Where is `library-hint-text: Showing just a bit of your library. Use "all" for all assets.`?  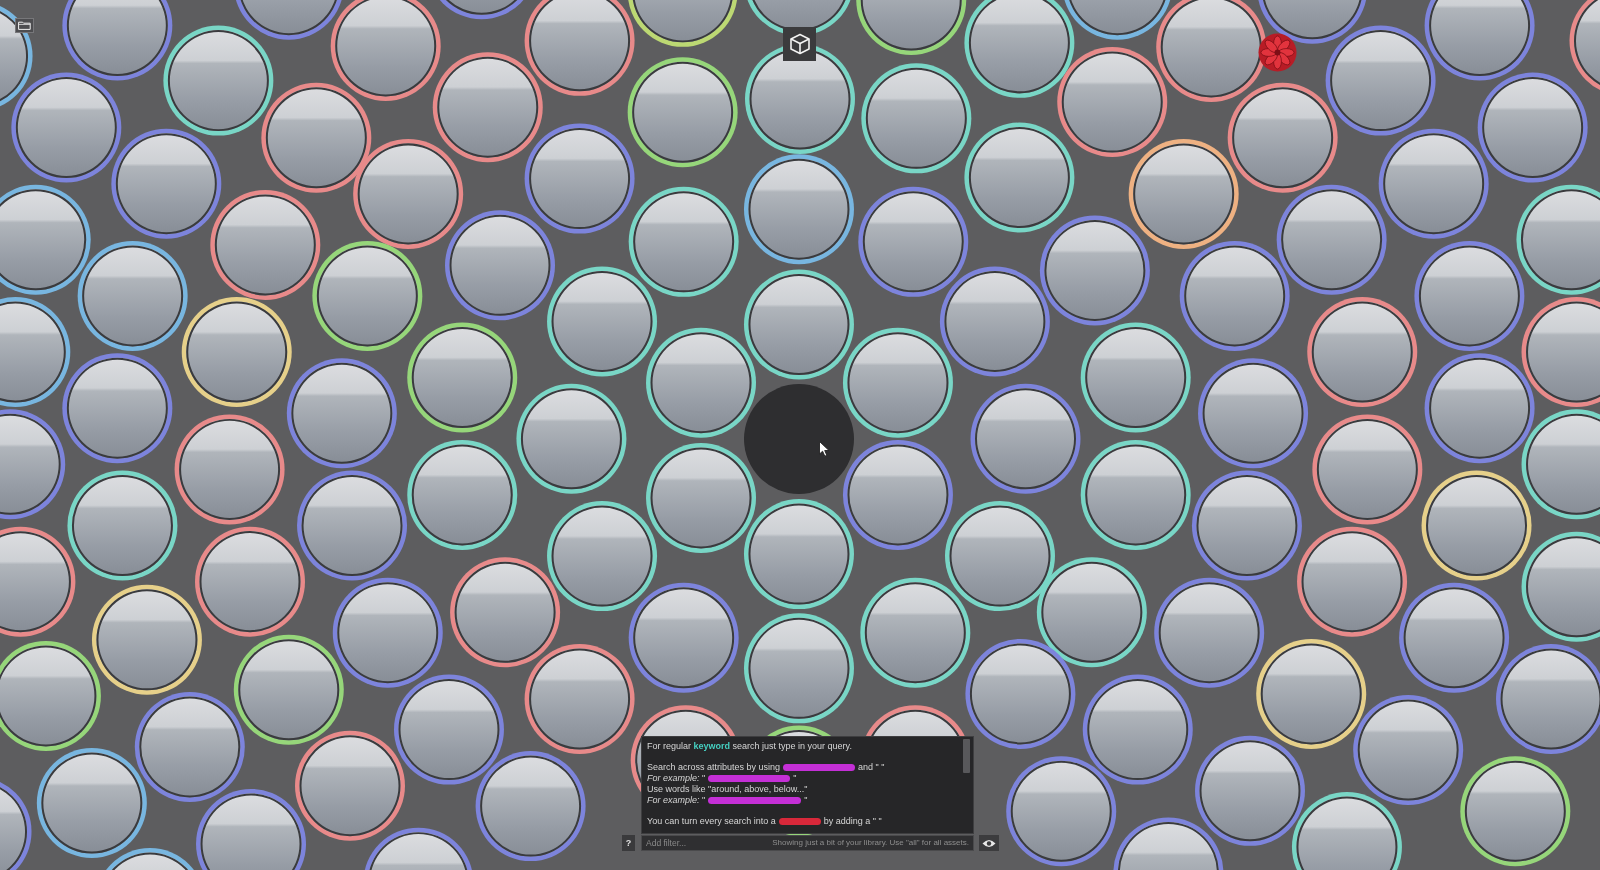 library-hint-text: Showing just a bit of your library. Use "all" for all assets. is located at coordinates (870, 843).